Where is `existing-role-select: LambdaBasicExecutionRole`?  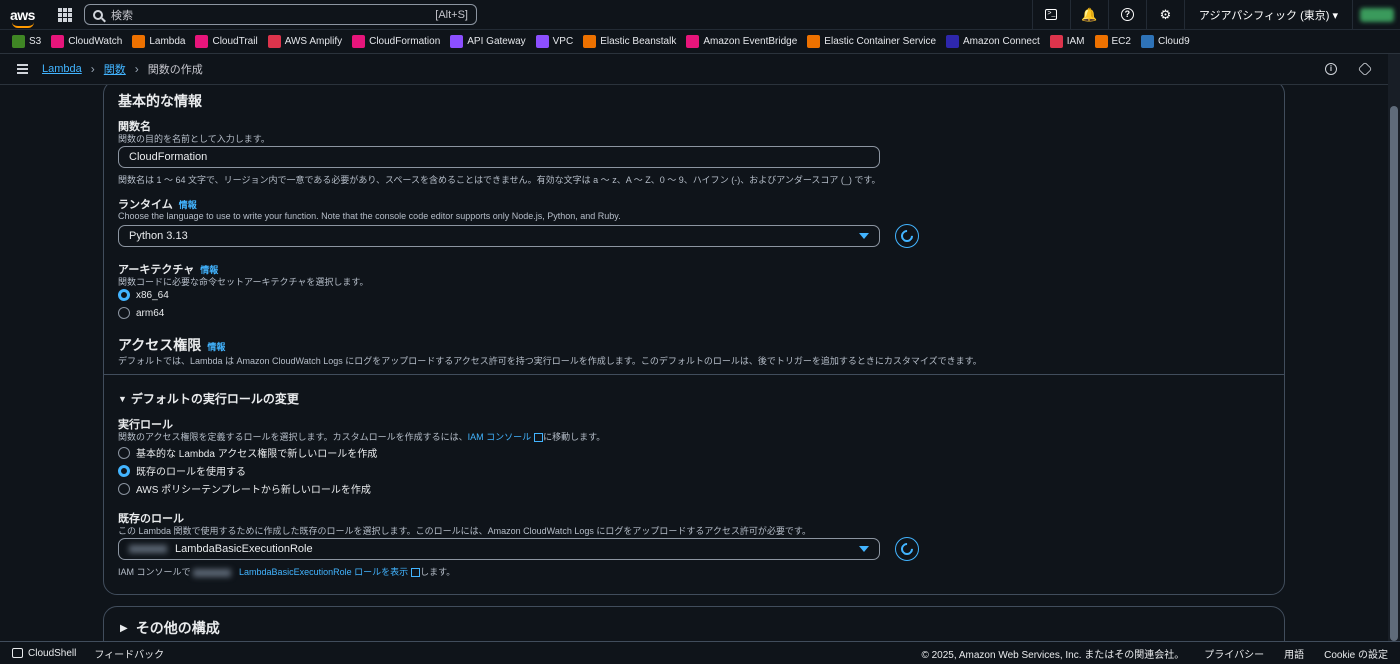 existing-role-select: LambdaBasicExecutionRole is located at coordinates (499, 549).